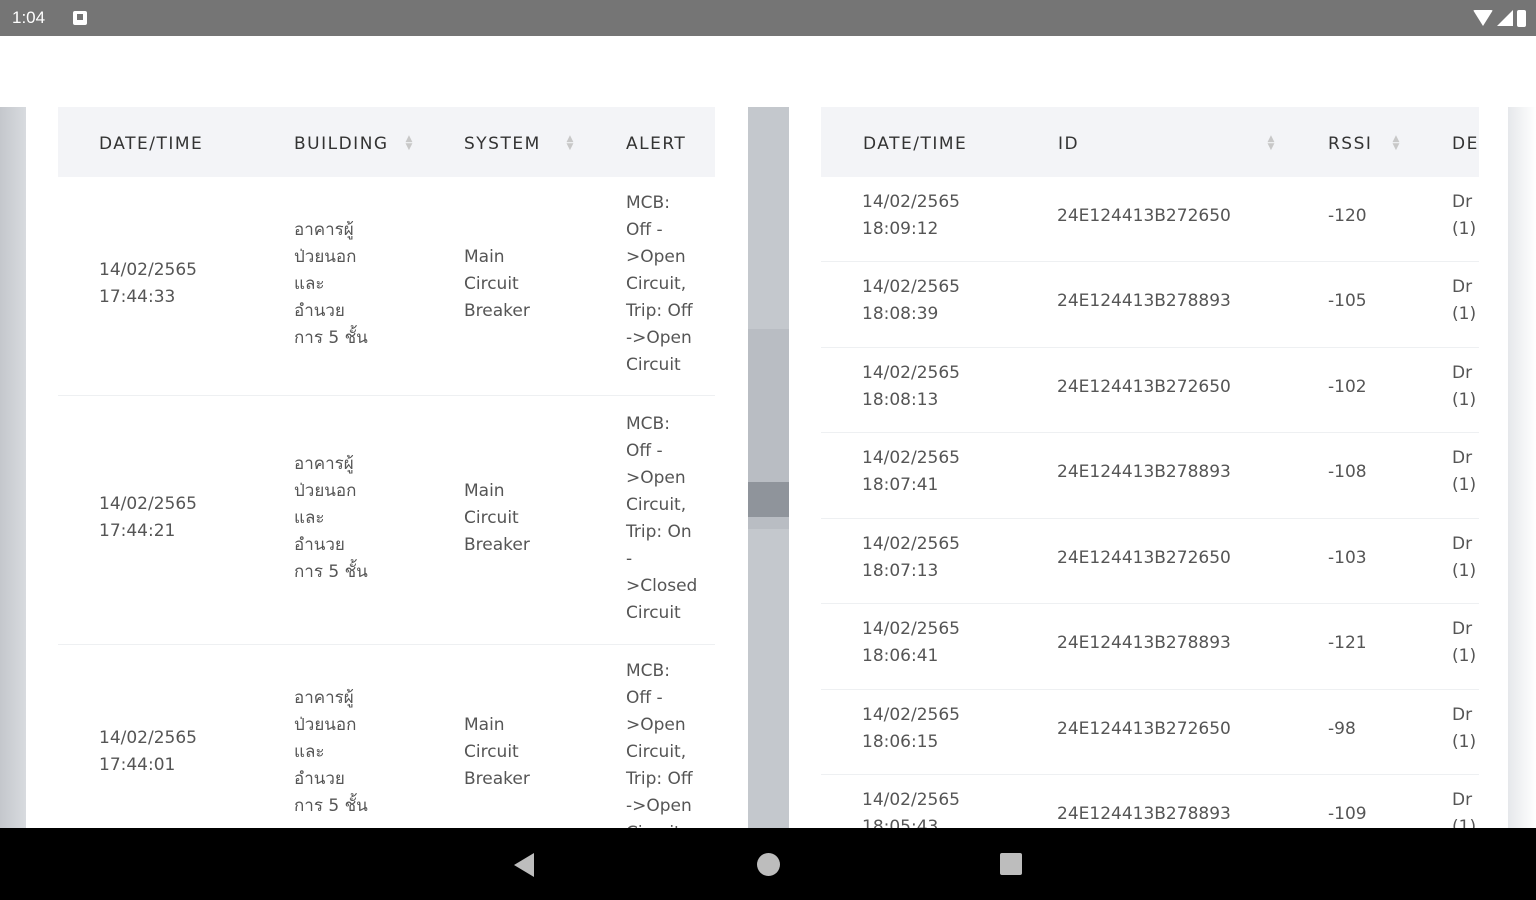 The image size is (1536, 900). Describe the element at coordinates (1347, 216) in the screenshot. I see `cell-rssi: -120` at that location.